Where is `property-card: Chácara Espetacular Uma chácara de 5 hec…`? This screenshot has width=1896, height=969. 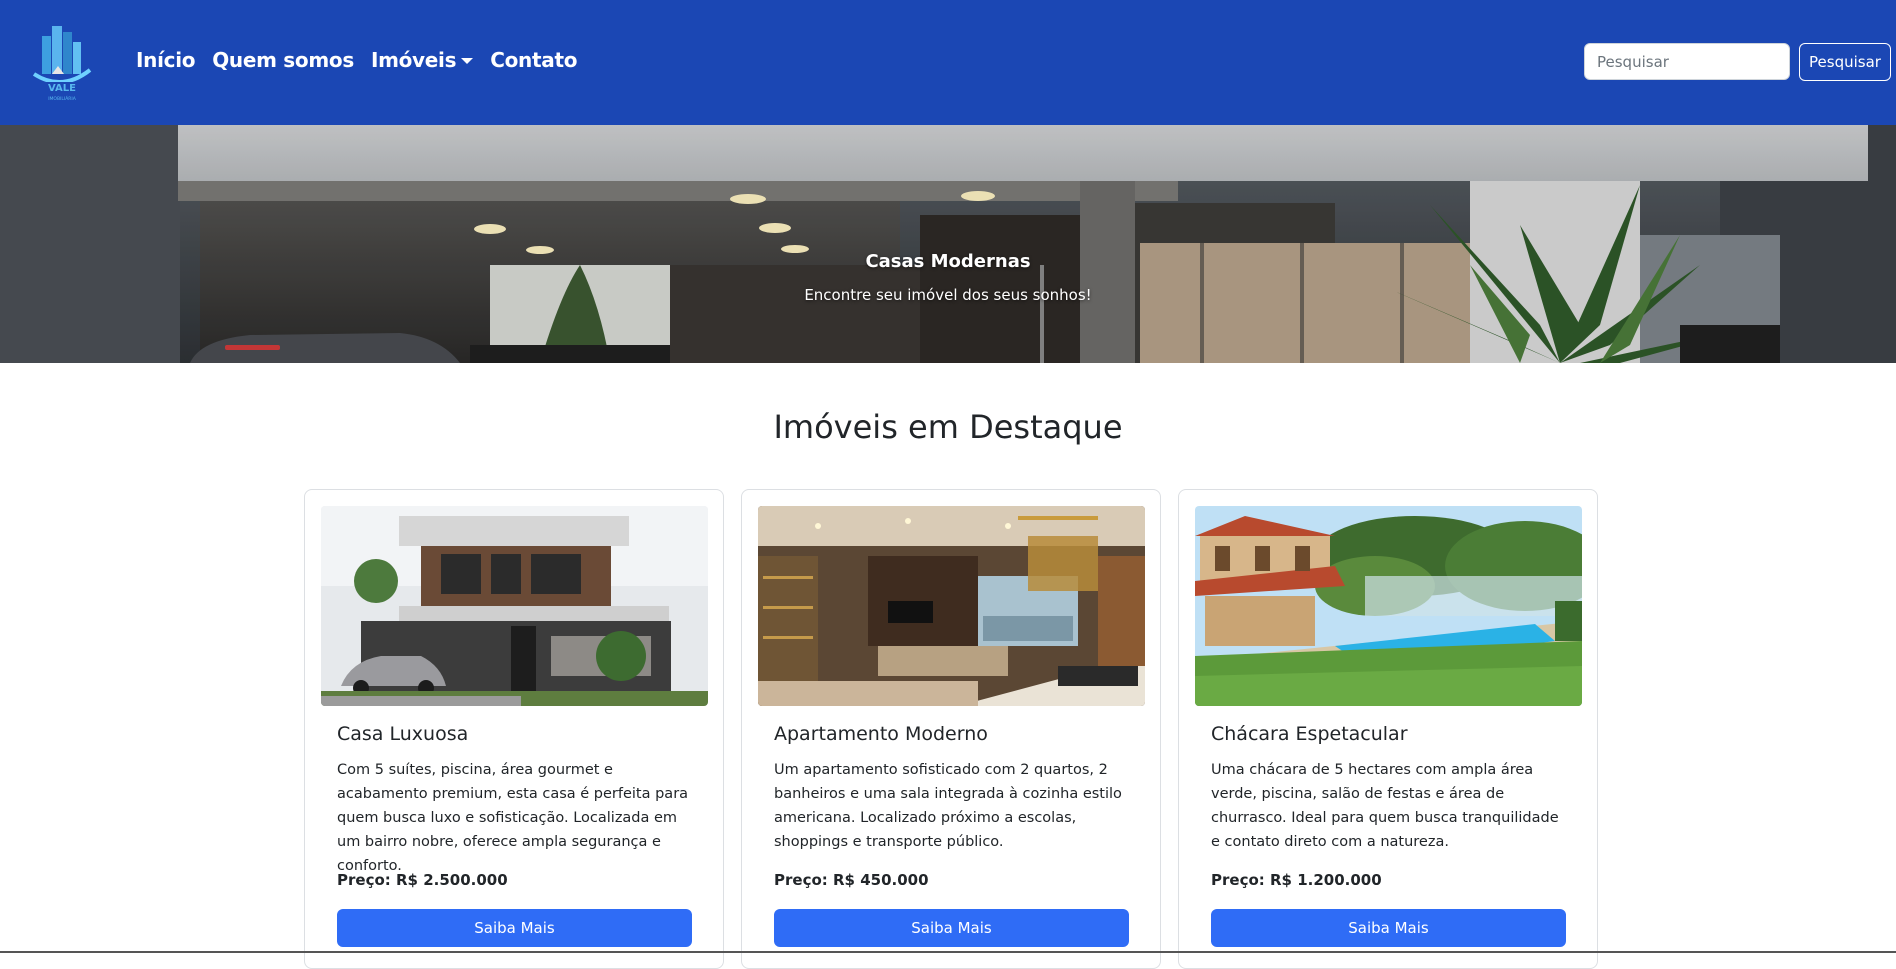
property-card: Chácara Espetacular Uma chácara de 5 hec… is located at coordinates (1388, 729).